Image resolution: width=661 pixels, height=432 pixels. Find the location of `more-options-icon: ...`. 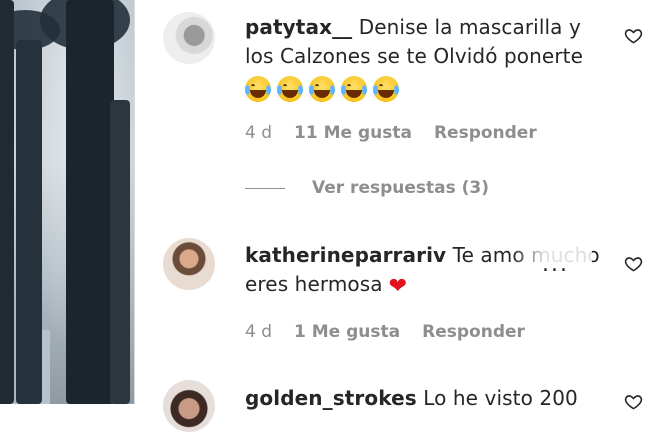

more-options-icon: ... is located at coordinates (555, 264).